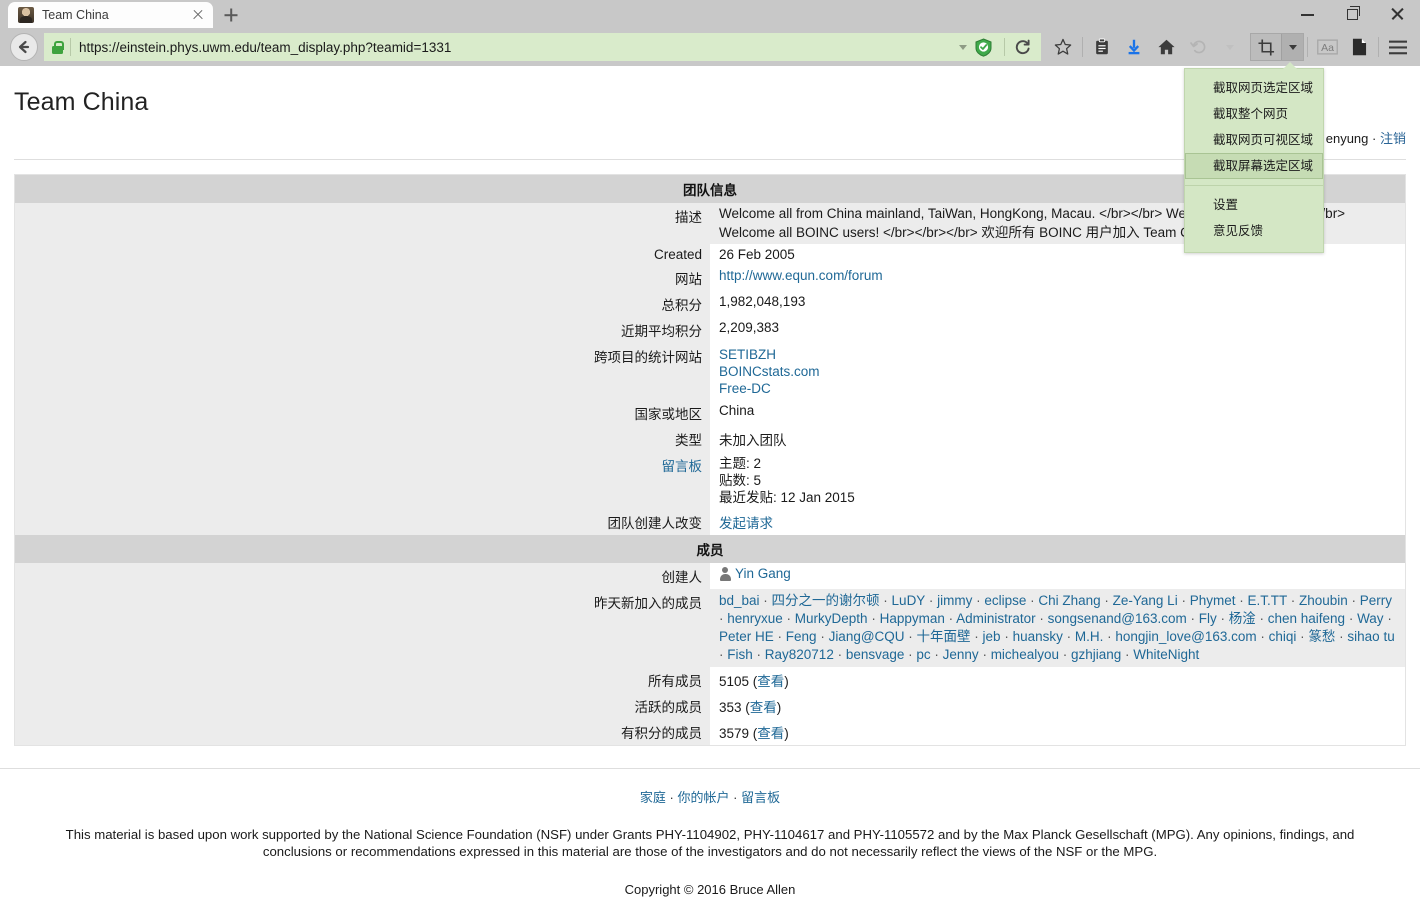 The width and height of the screenshot is (1420, 907). I want to click on menu-item-capture-selected-region: 截取网页选定区域, so click(1254, 88).